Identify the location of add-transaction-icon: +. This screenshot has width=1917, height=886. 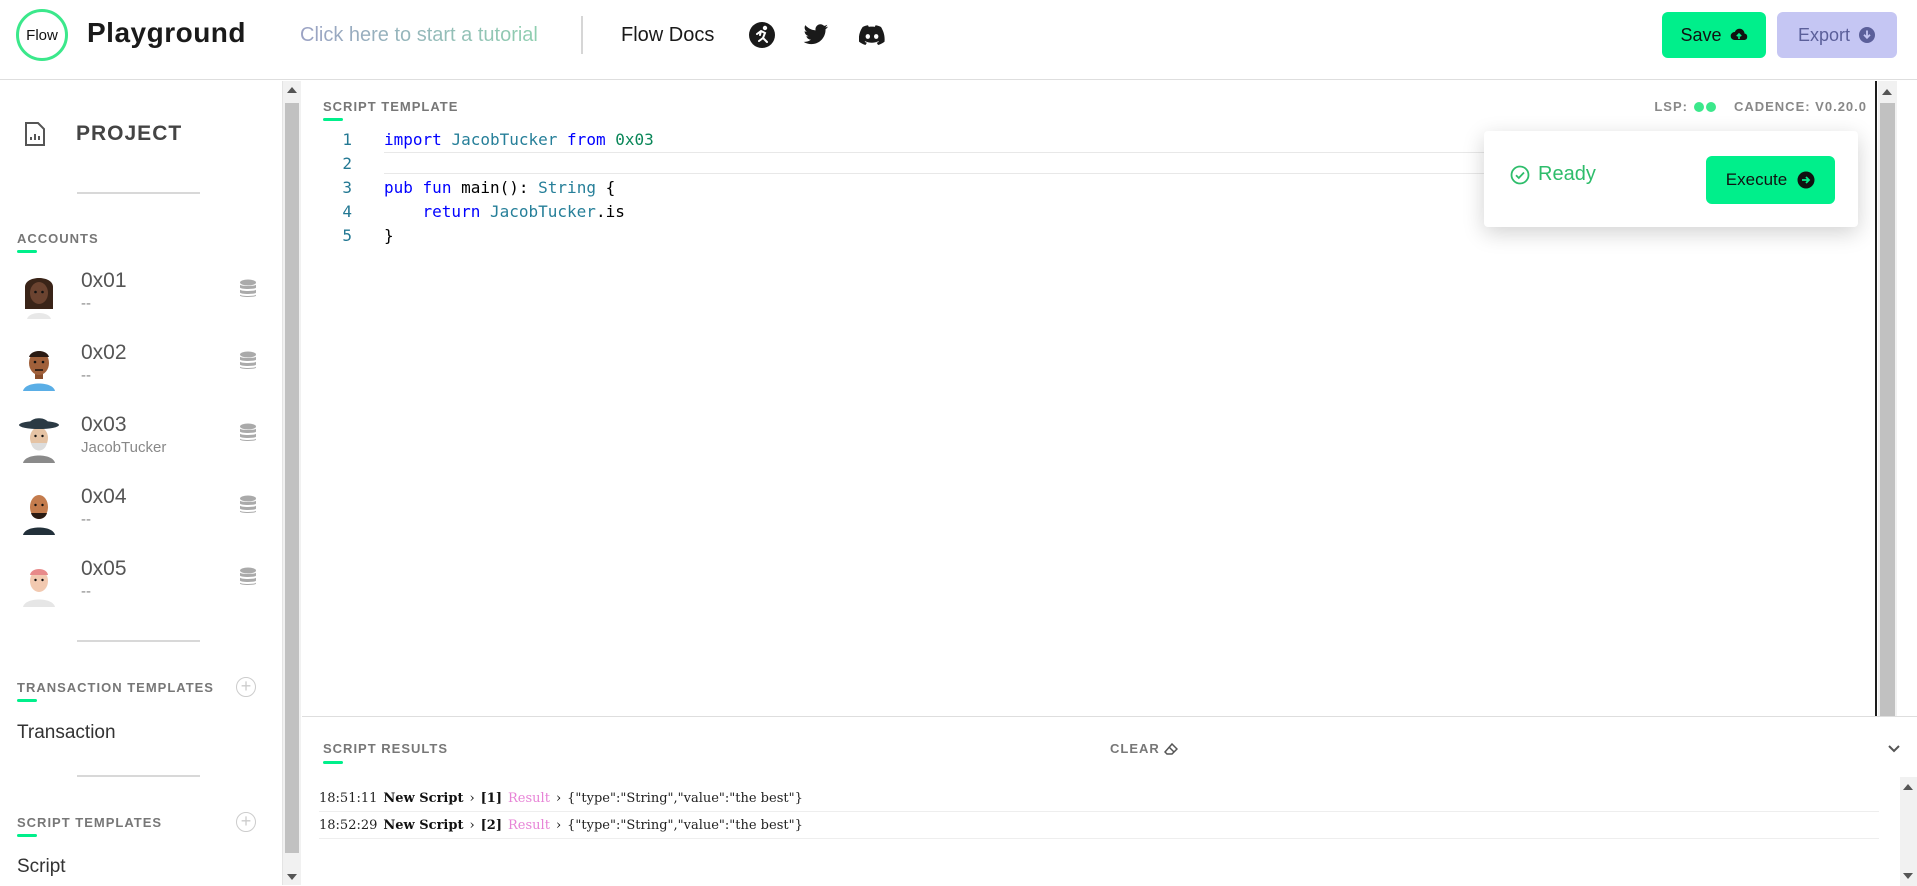
(246, 687).